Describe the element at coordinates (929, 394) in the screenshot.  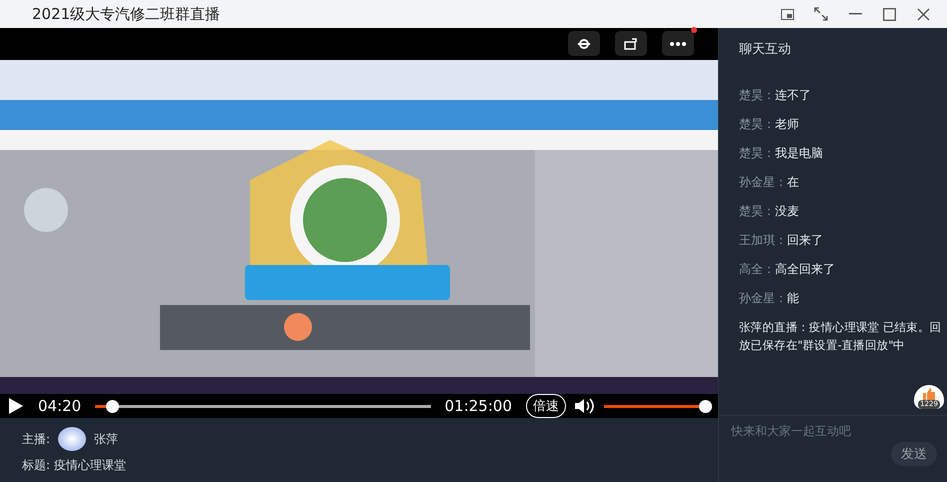
I see `thumbs-up-icon` at that location.